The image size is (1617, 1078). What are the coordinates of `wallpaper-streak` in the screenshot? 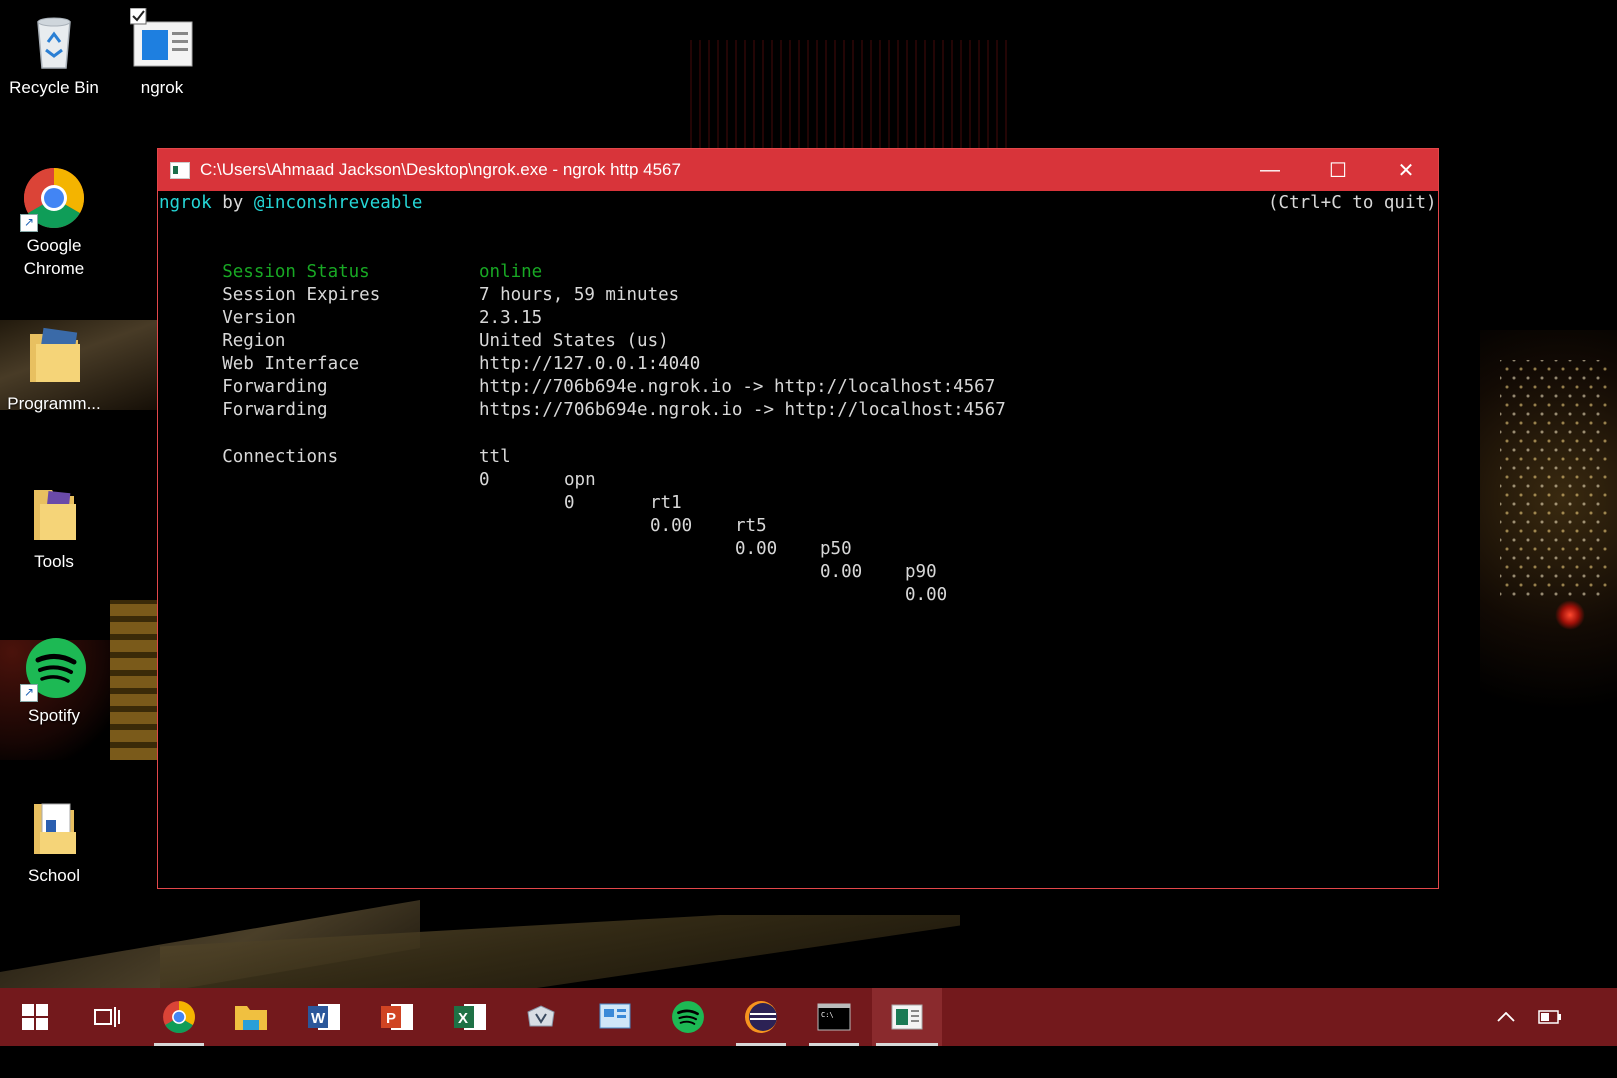 It's located at (850, 95).